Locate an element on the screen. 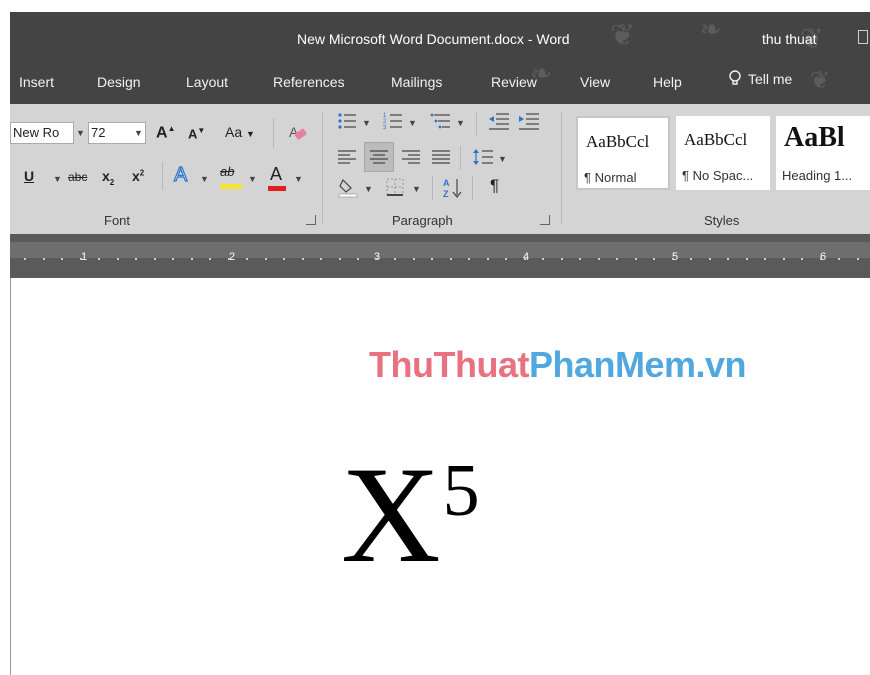 The image size is (870, 675). tab-design: Design is located at coordinates (119, 82).